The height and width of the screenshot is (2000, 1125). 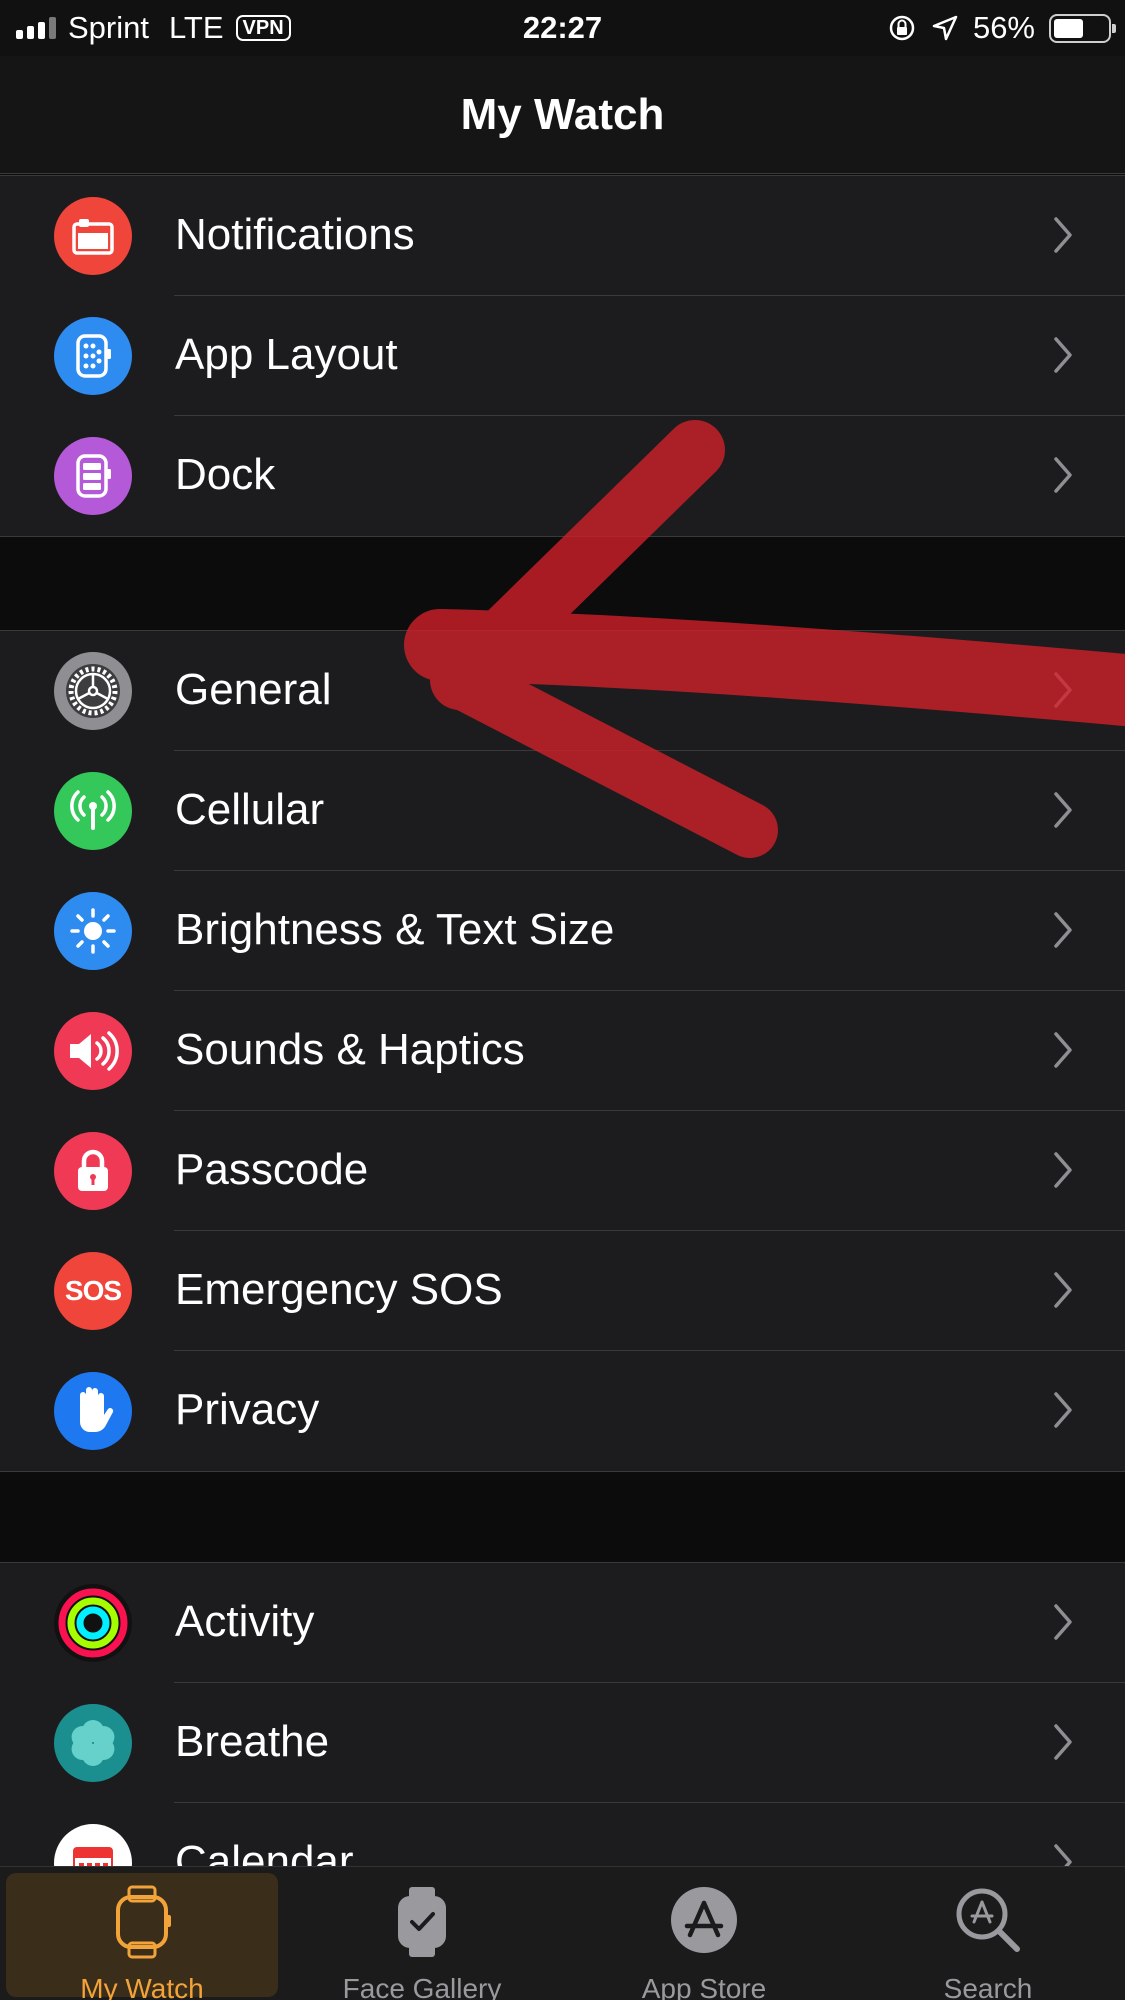 What do you see at coordinates (988, 1986) in the screenshot?
I see `tab-label: Search` at bounding box center [988, 1986].